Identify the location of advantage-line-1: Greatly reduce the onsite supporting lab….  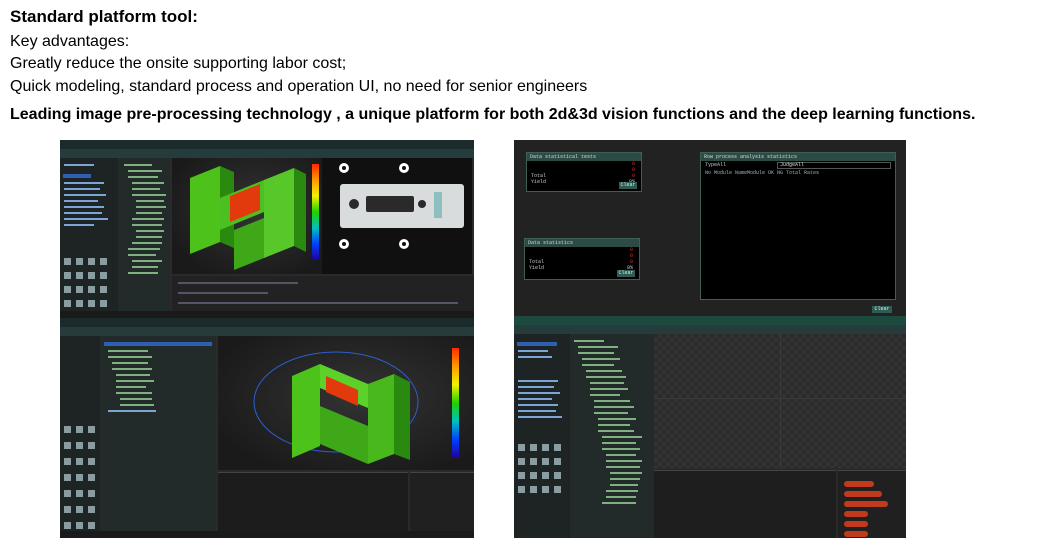
(178, 63).